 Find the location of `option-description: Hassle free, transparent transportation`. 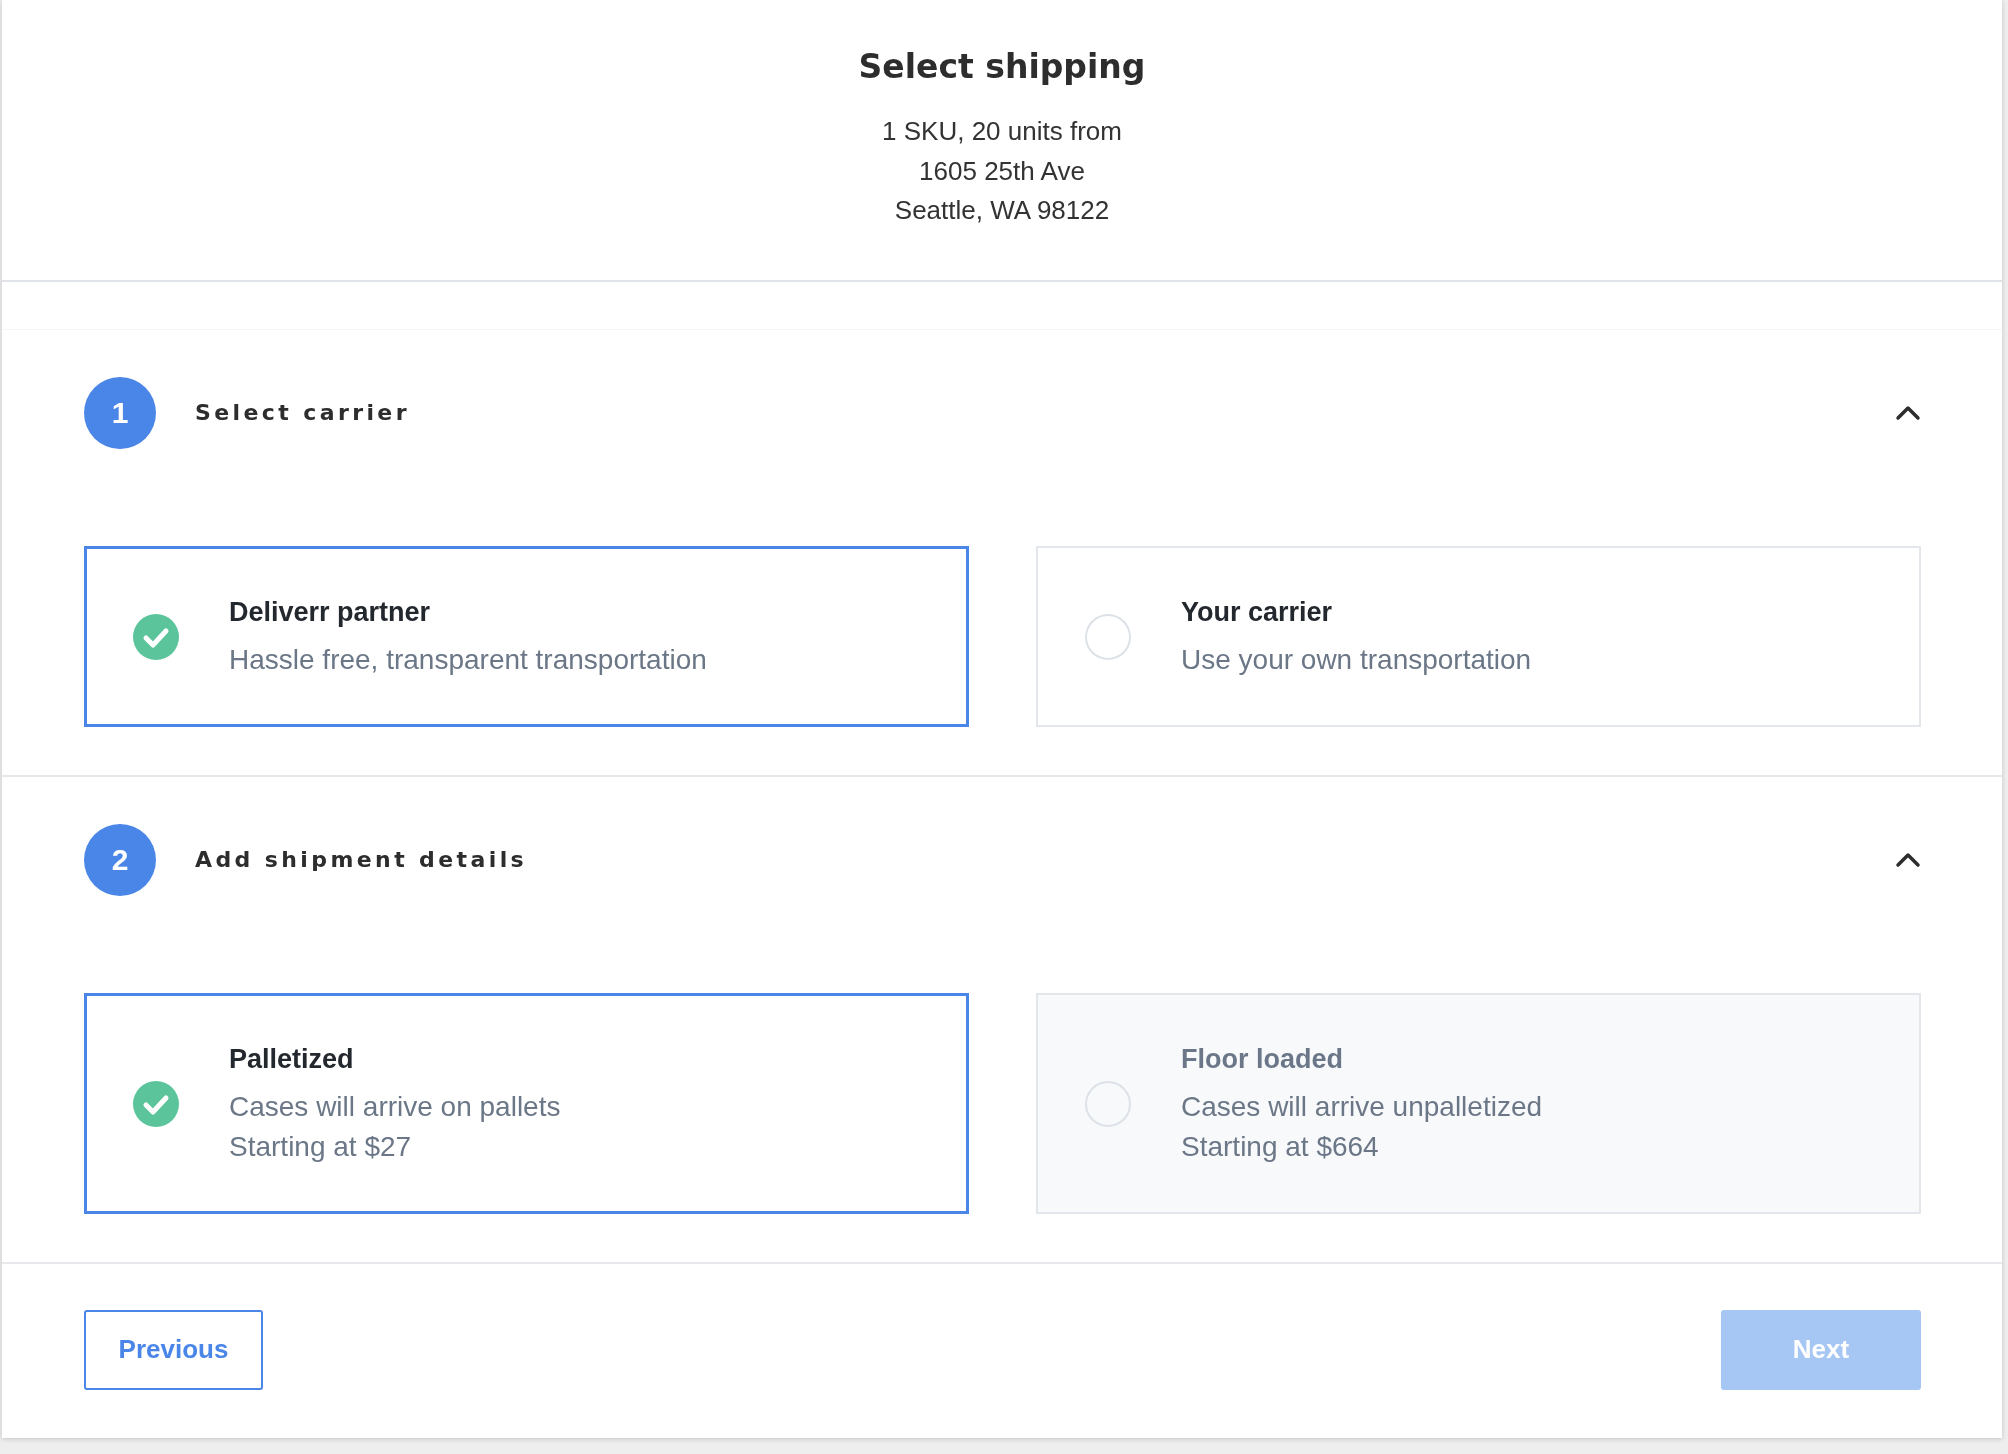

option-description: Hassle free, transparent transportation is located at coordinates (468, 659).